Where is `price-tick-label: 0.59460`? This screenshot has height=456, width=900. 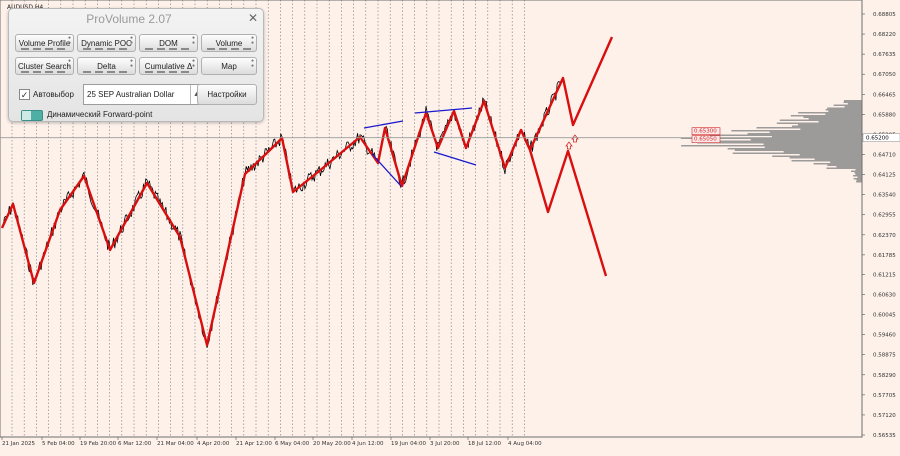 price-tick-label: 0.59460 is located at coordinates (884, 336).